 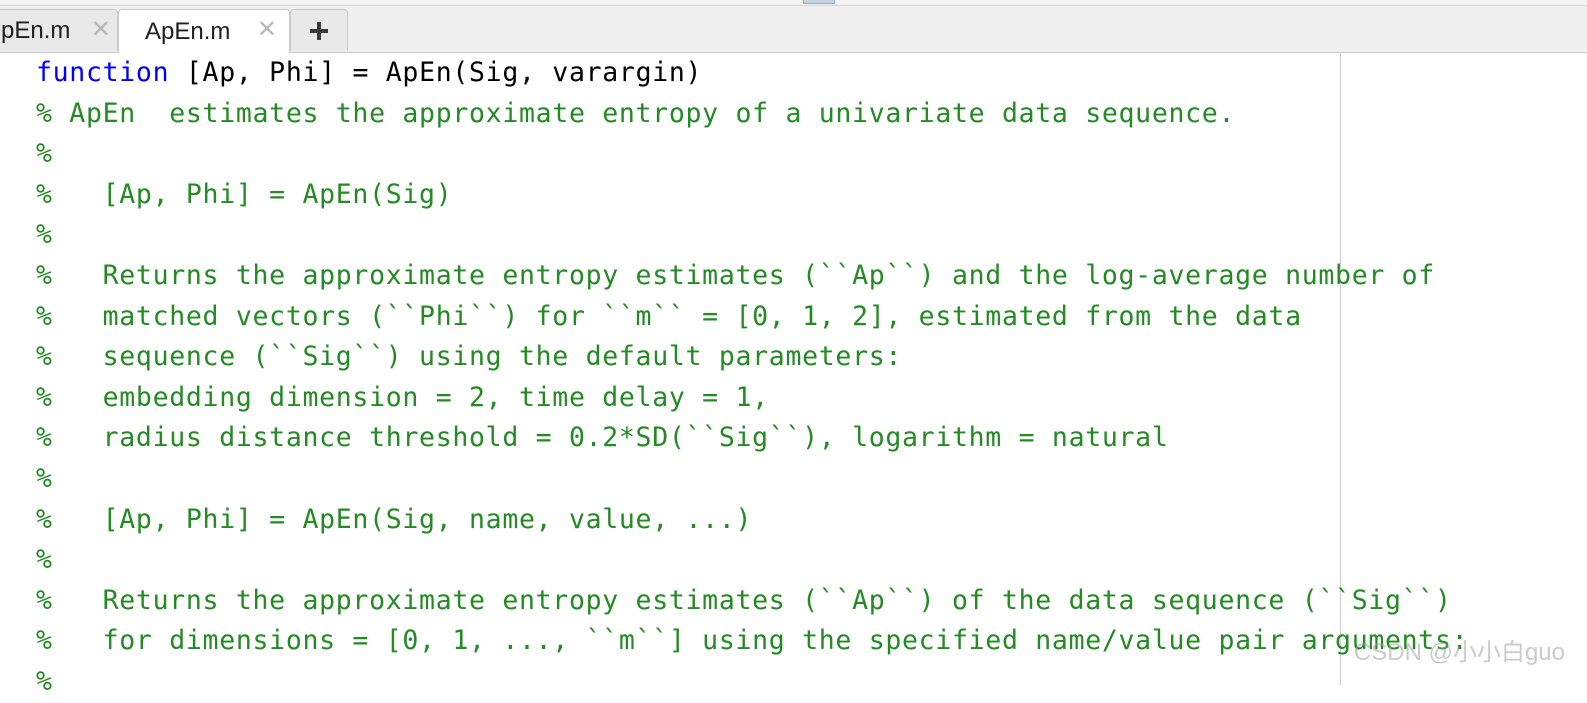 I want to click on editor-tab-bar: pEn.m ✕ ApEn.m ✕, so click(x=793, y=29).